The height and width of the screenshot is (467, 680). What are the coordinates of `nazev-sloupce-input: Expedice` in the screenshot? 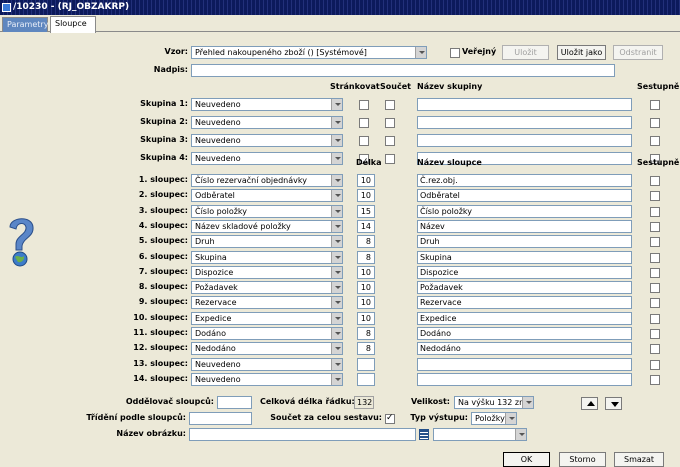 It's located at (524, 318).